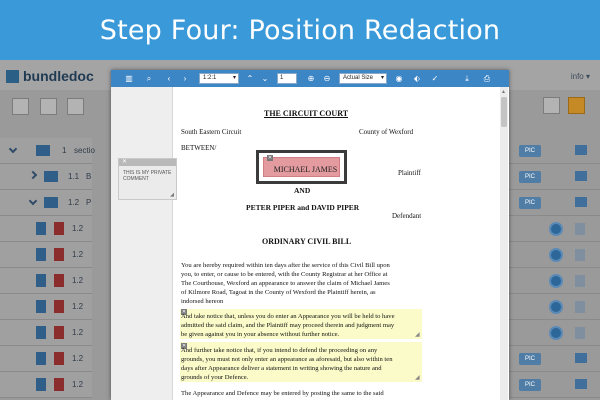 This screenshot has height=400, width=600. Describe the element at coordinates (20, 106) in the screenshot. I see `folder-tool-icon` at that location.